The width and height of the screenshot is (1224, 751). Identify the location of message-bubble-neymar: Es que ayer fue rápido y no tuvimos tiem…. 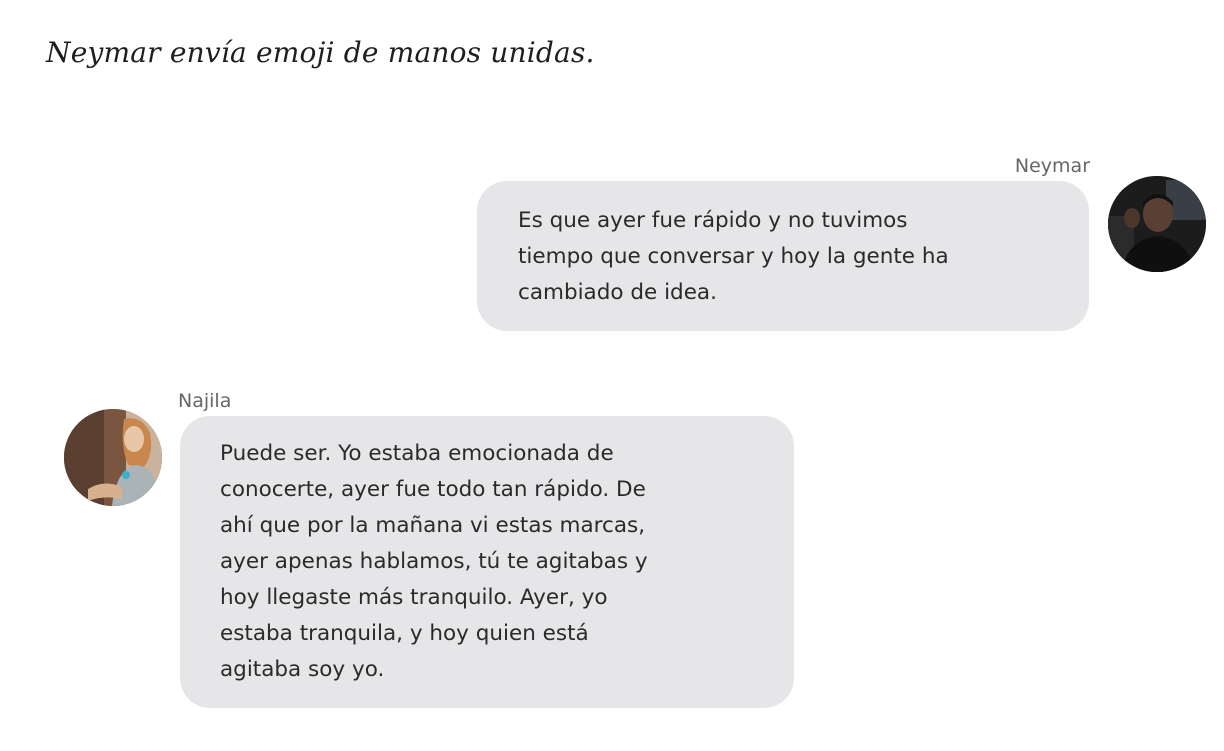
(783, 256).